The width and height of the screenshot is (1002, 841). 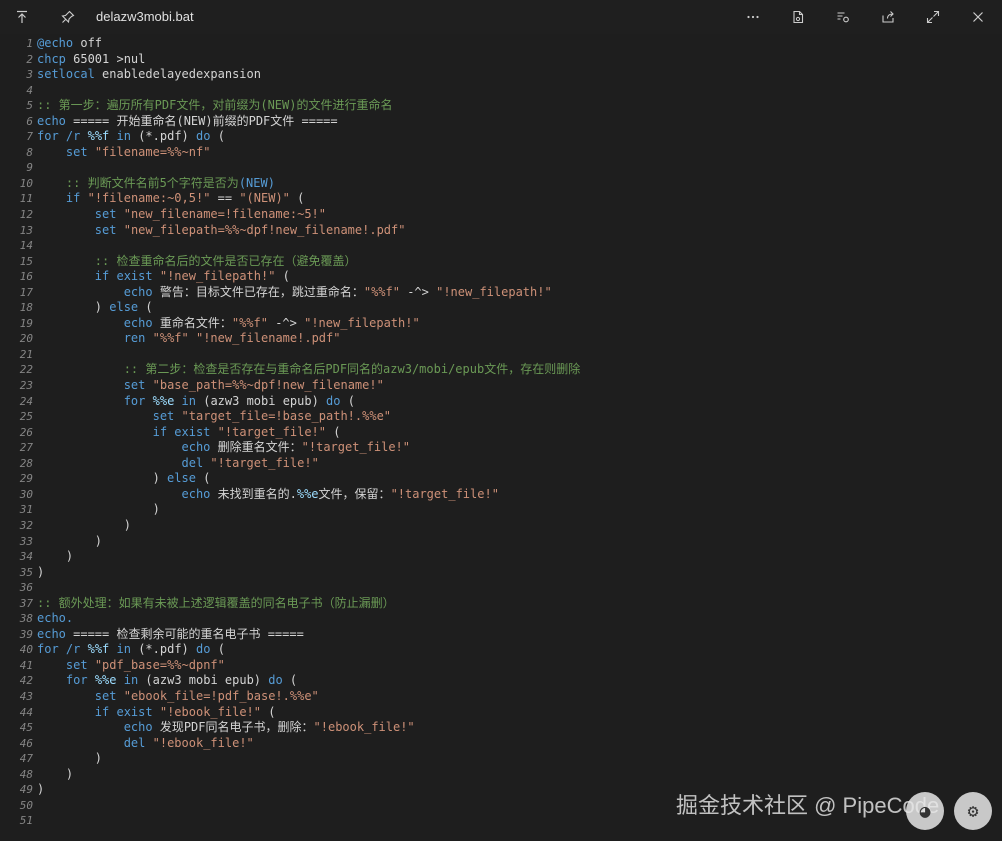 What do you see at coordinates (501, 417) in the screenshot?
I see `code-line: 25 set "target_file=!base_path!.%%e"` at bounding box center [501, 417].